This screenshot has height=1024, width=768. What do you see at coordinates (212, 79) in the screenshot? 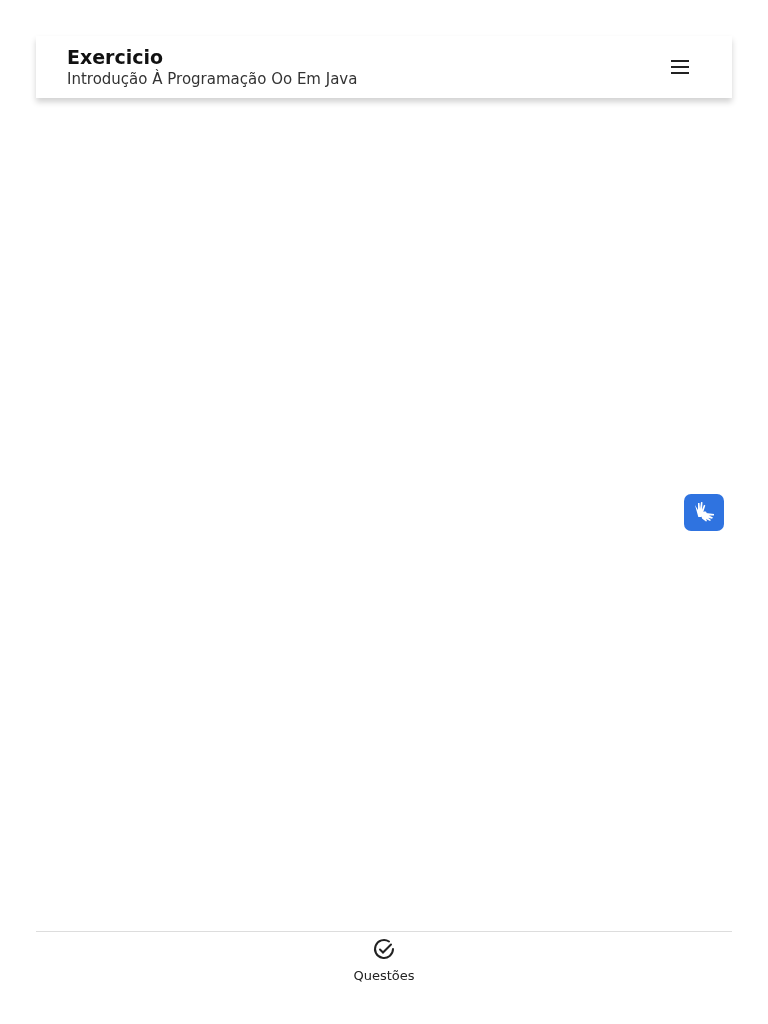
I see `page-subtitle: Introdução À Programação Oo Em Java` at bounding box center [212, 79].